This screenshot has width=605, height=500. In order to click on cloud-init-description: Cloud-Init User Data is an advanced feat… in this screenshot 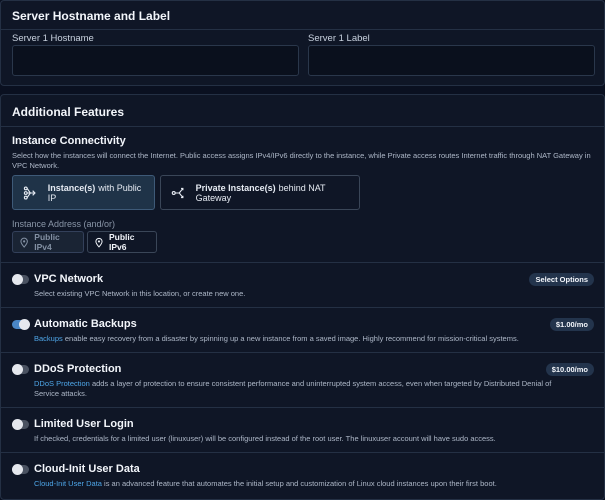, I will do `click(294, 484)`.